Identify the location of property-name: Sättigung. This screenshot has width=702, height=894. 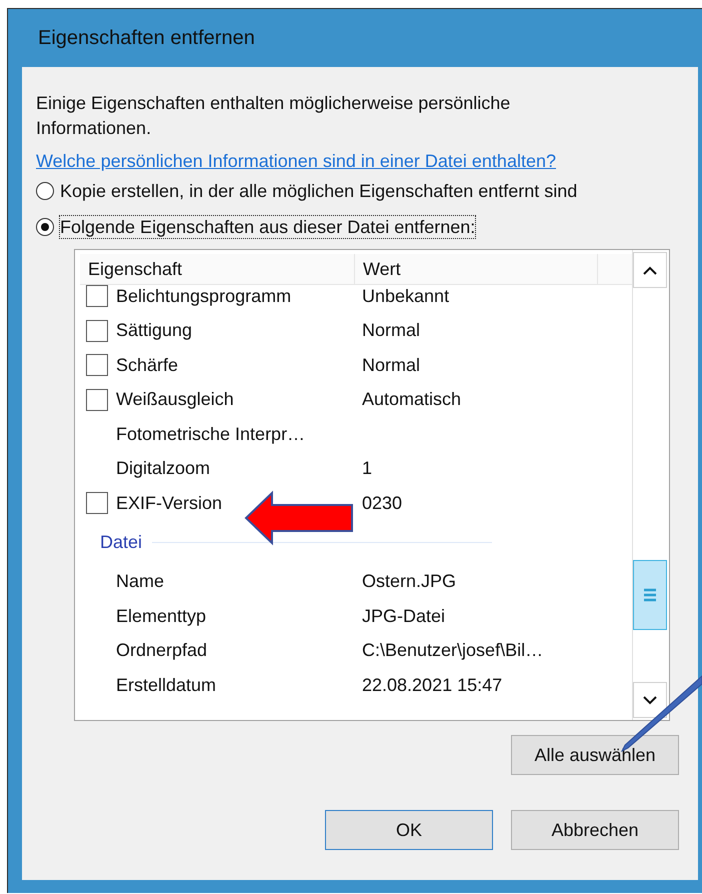
(155, 331).